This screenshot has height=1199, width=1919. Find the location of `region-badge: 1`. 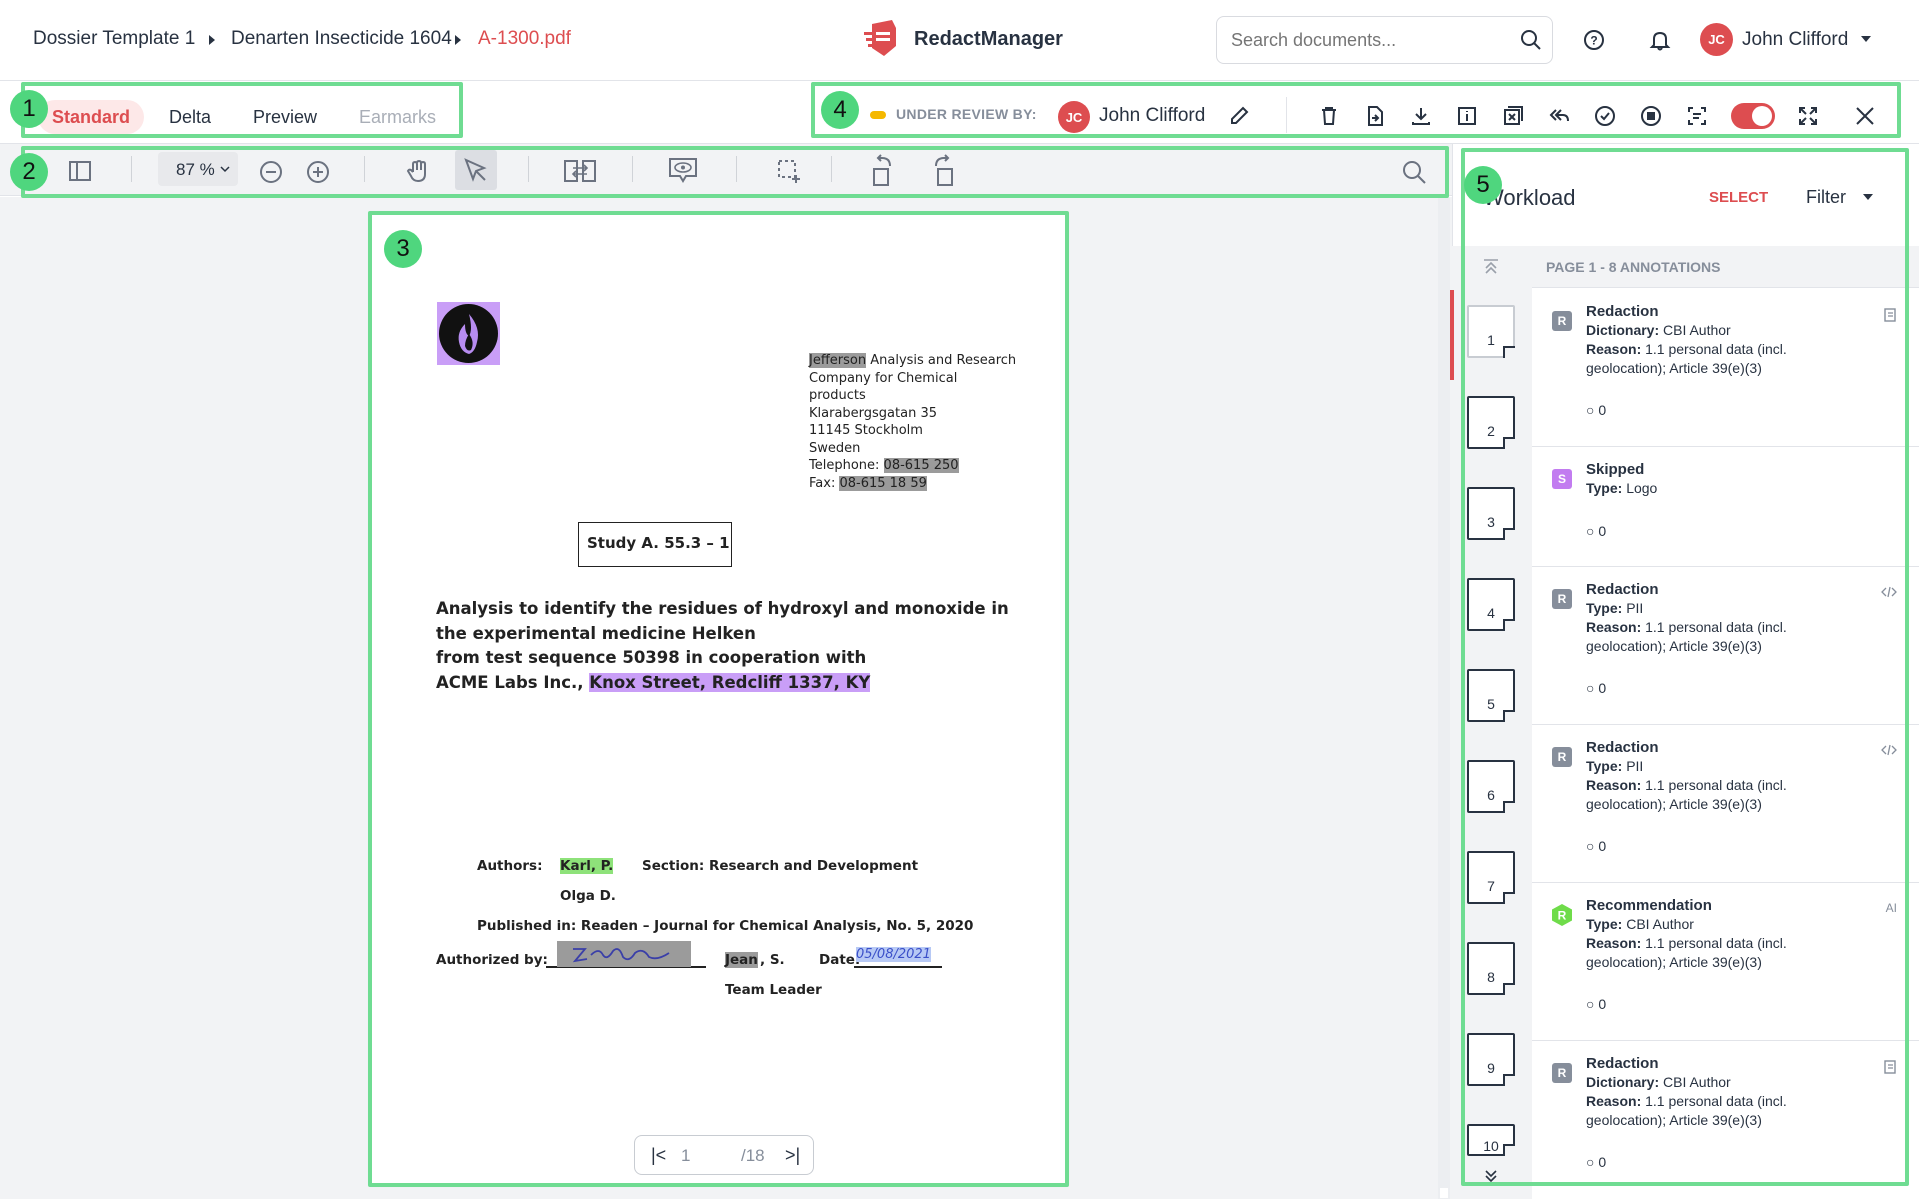

region-badge: 1 is located at coordinates (29, 109).